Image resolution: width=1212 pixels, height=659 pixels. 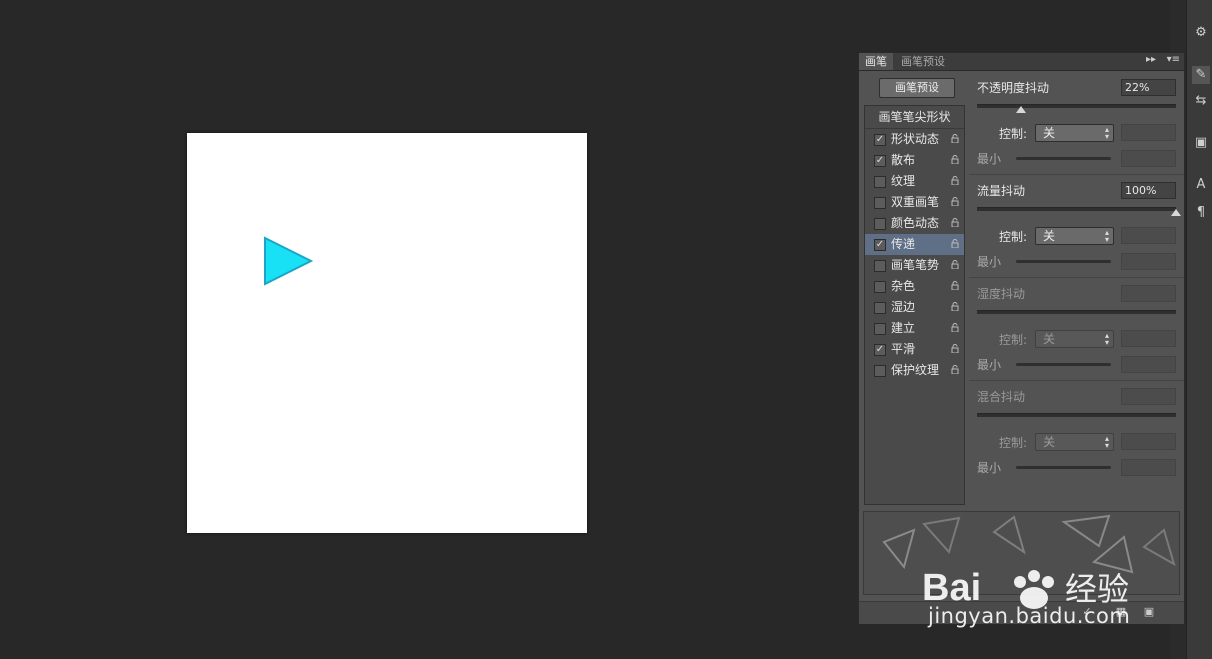 What do you see at coordinates (1148, 87) in the screenshot?
I see `value-field: 22%` at bounding box center [1148, 87].